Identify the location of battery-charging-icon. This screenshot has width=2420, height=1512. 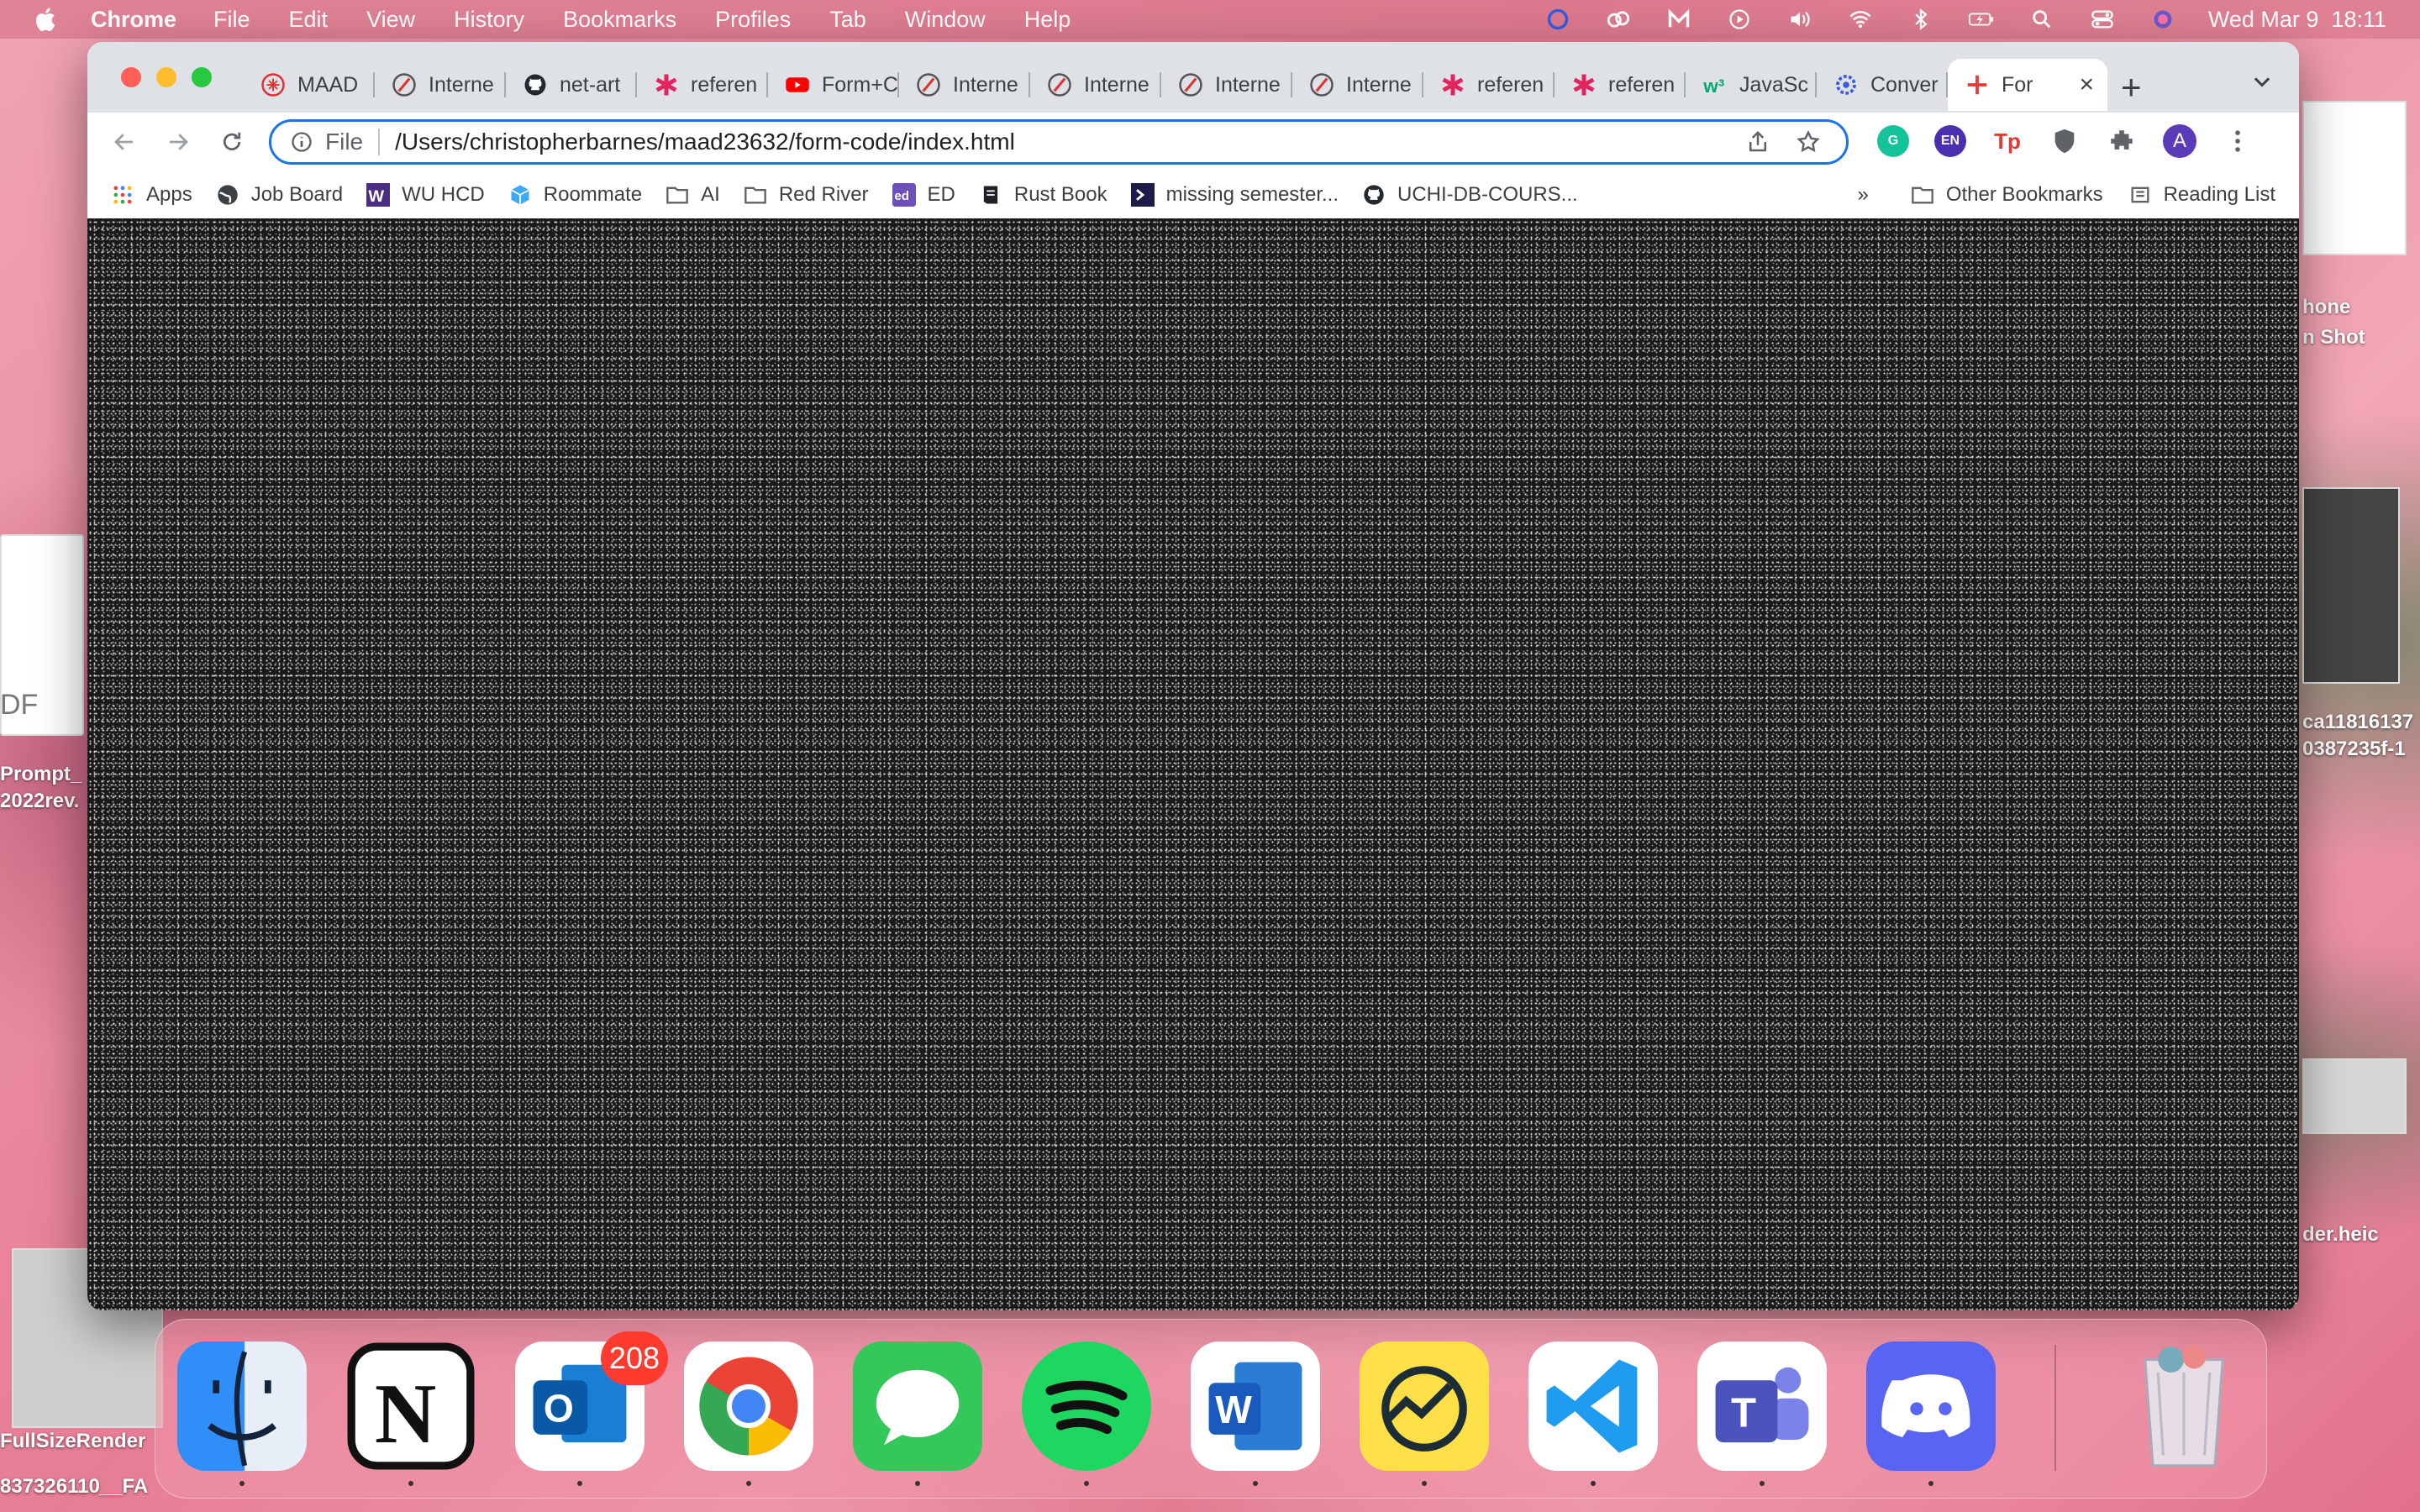
(1981, 19).